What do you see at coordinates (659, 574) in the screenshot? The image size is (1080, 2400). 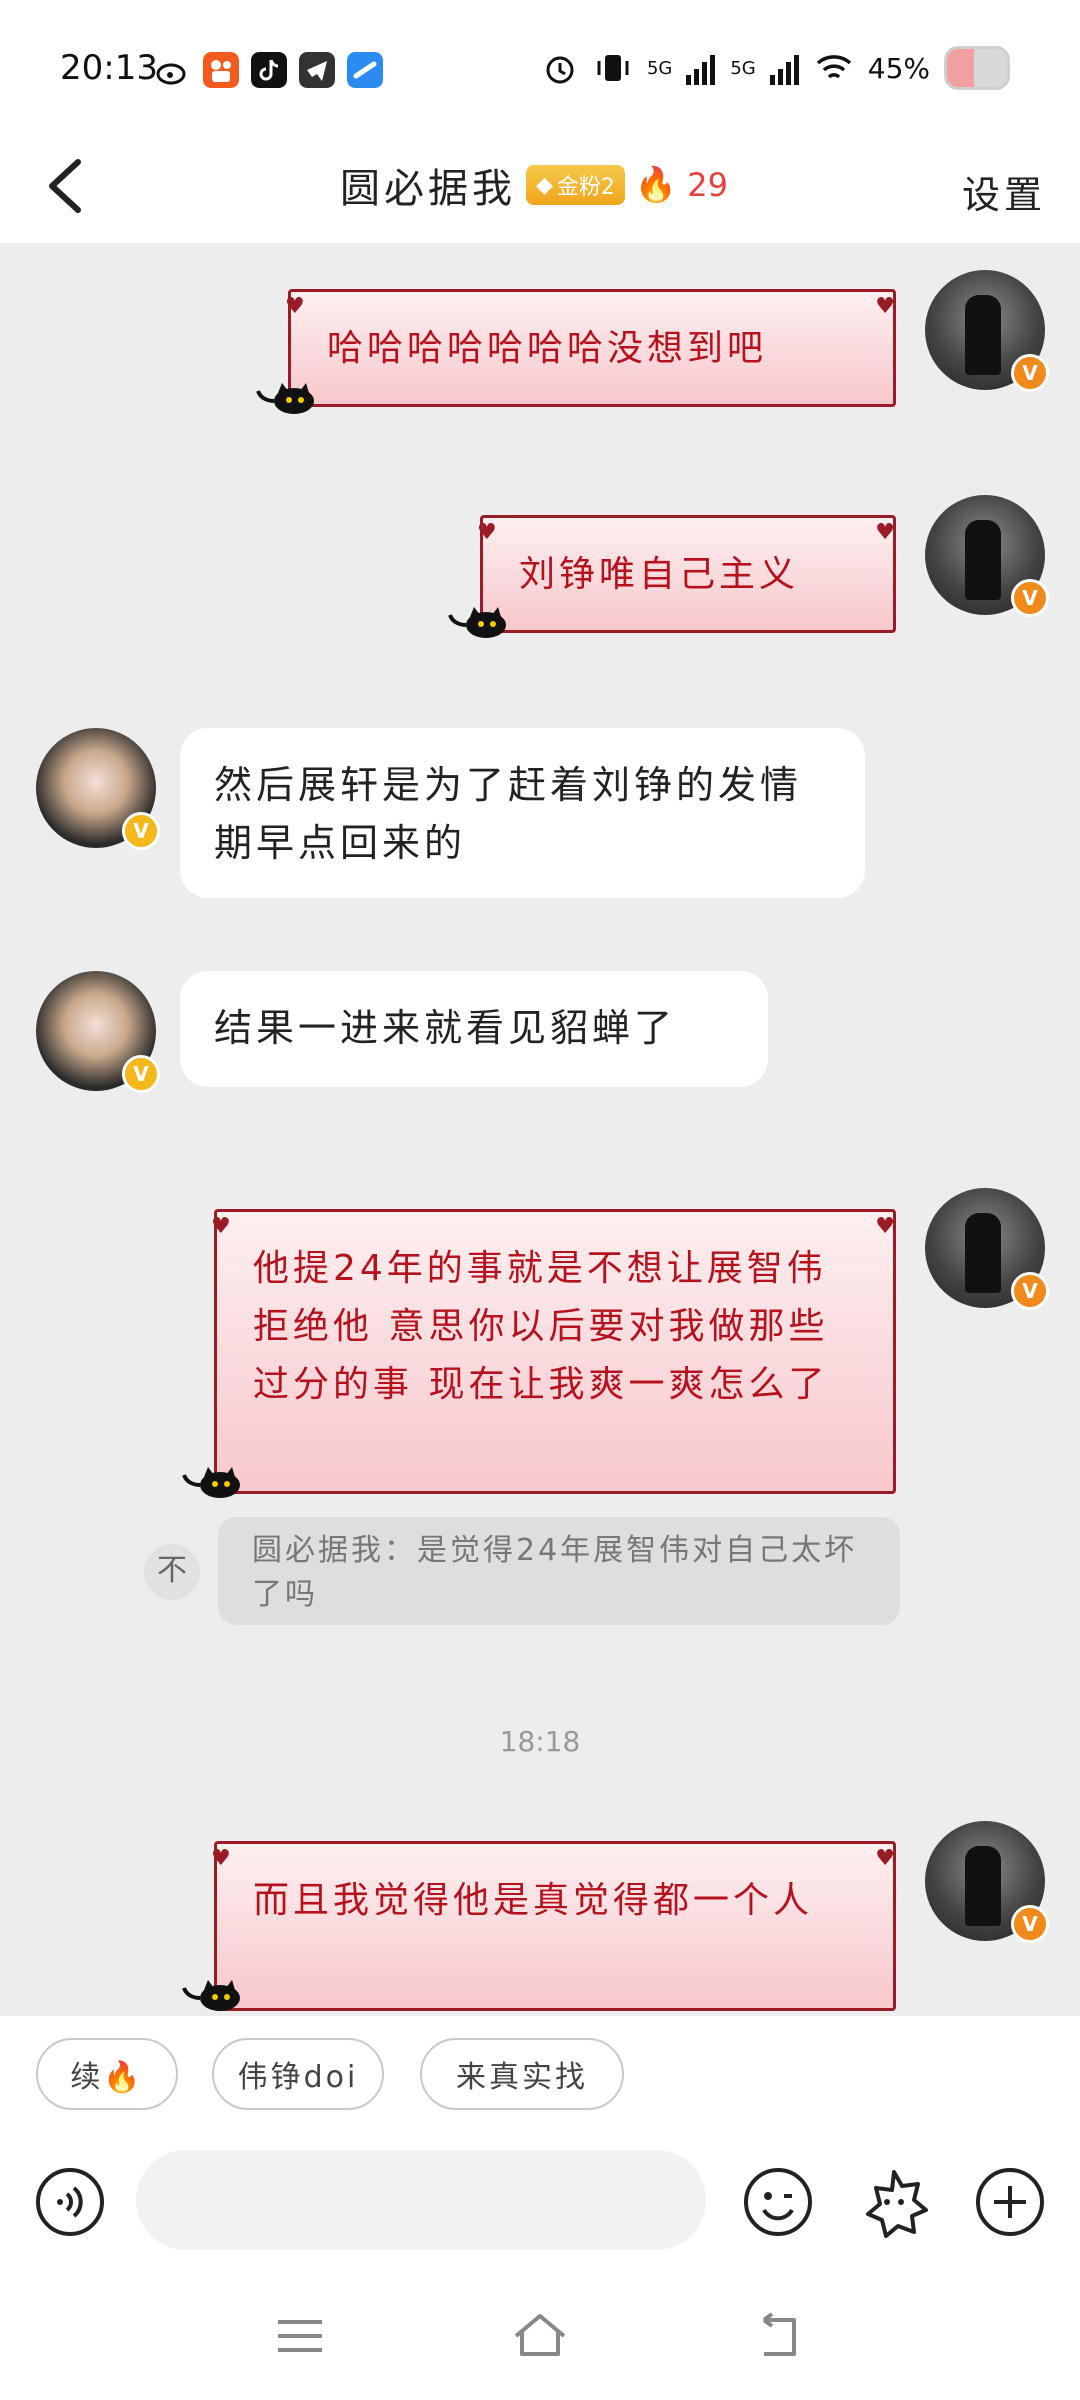 I see `message-text: 刘铮唯自己主义` at bounding box center [659, 574].